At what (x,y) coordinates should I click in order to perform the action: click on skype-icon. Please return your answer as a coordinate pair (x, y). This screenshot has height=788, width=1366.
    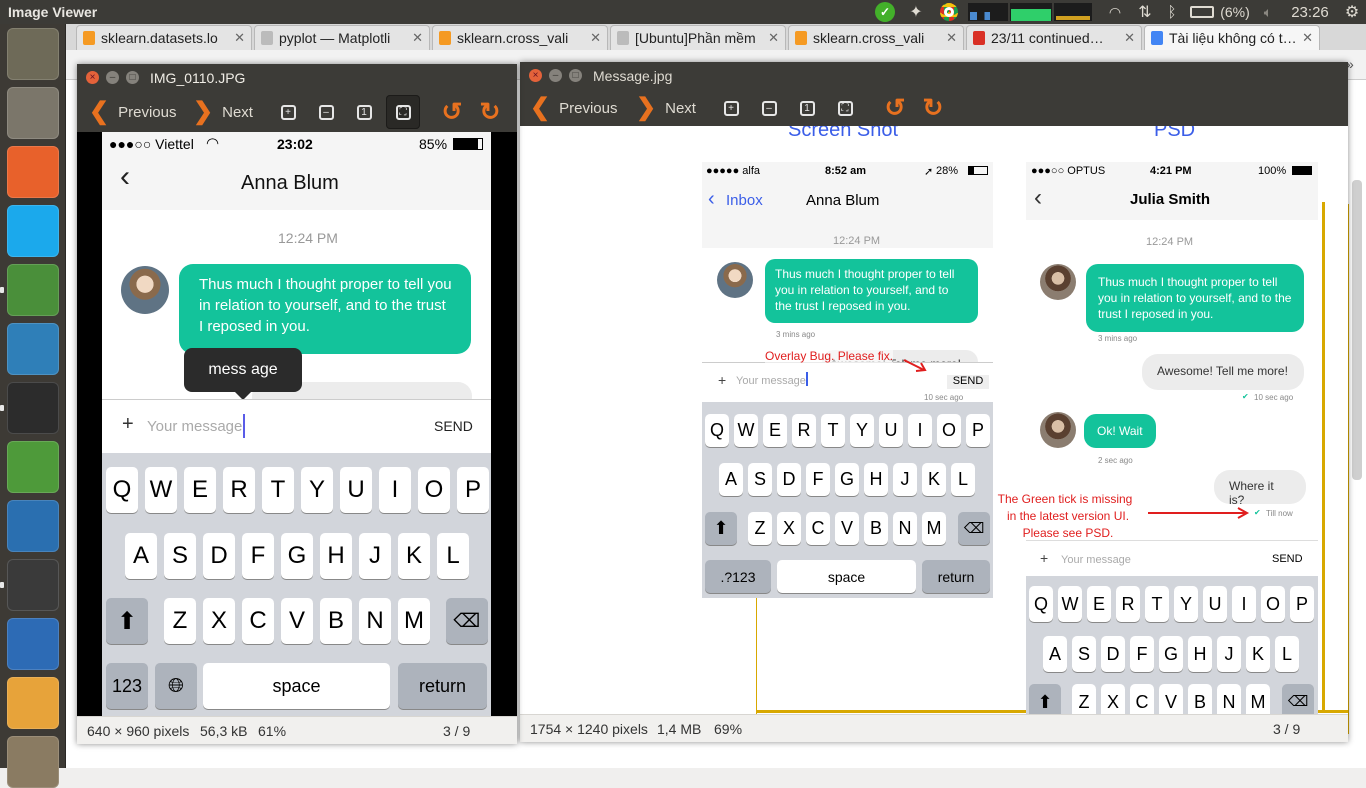
    Looking at the image, I should click on (33, 231).